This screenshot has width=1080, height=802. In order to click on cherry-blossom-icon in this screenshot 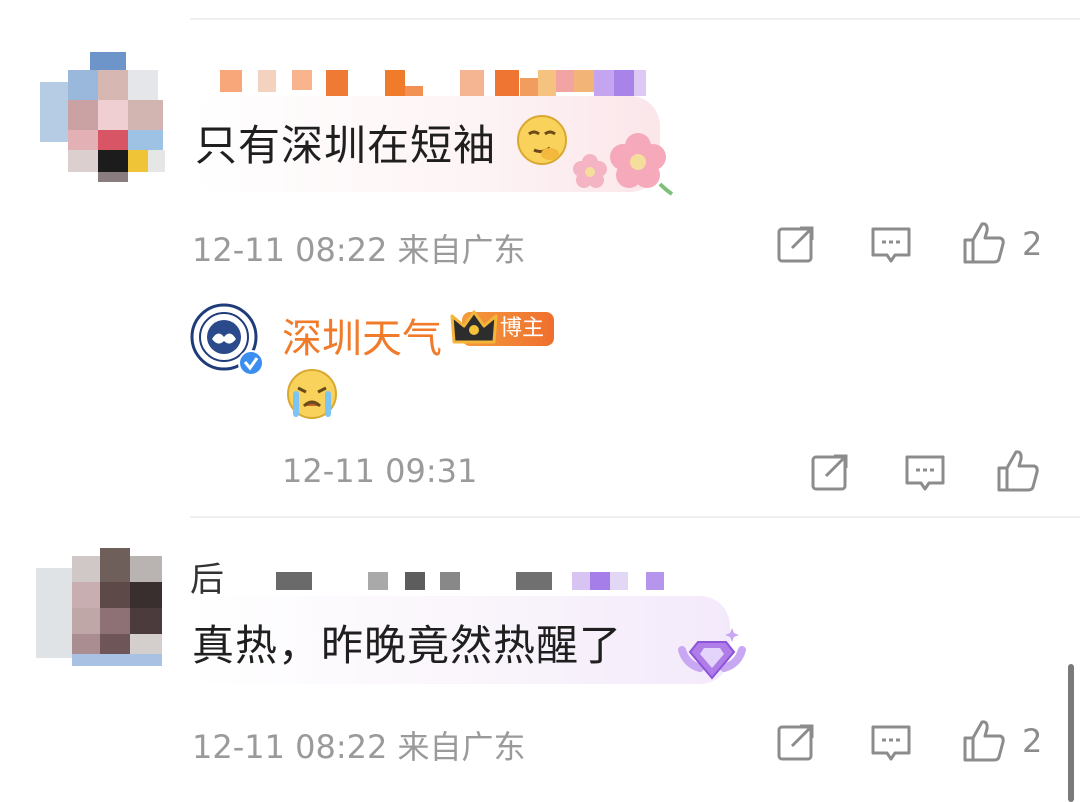, I will do `click(622, 166)`.